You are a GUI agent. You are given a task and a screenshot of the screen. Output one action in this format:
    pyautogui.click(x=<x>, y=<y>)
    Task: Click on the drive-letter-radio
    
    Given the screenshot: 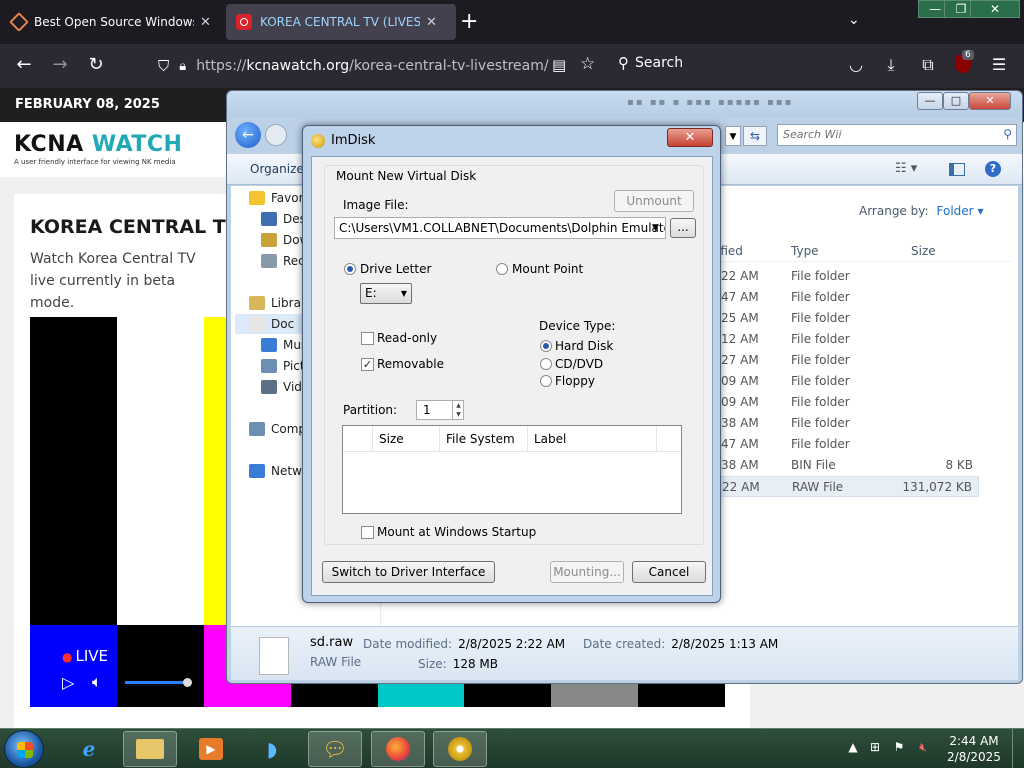 What is the action you would take?
    pyautogui.click(x=350, y=269)
    